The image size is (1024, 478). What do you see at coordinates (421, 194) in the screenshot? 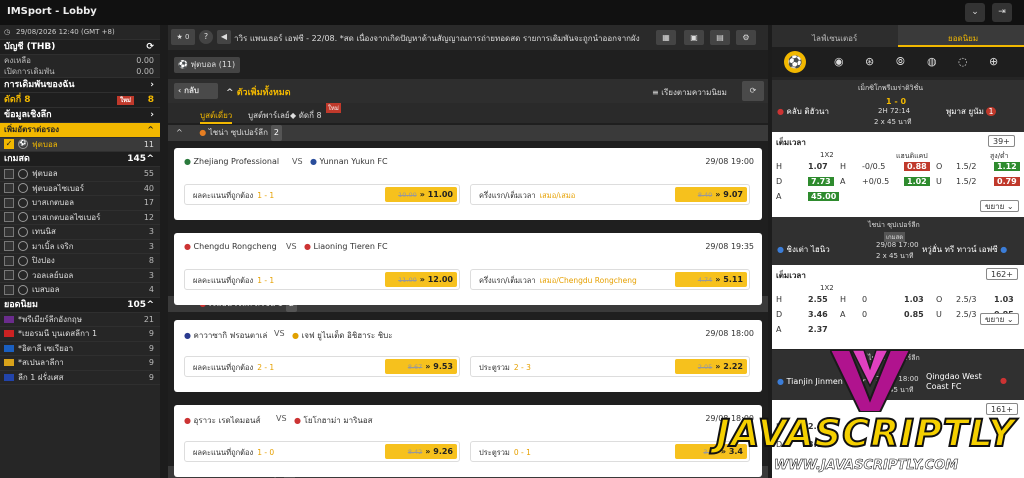
I see `boosted-odds-button: 10.00» 11.00` at bounding box center [421, 194].